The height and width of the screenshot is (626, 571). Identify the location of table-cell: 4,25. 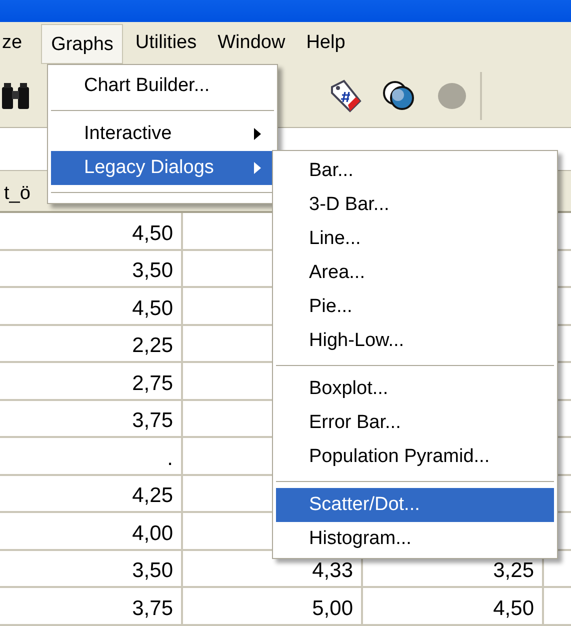
(152, 496).